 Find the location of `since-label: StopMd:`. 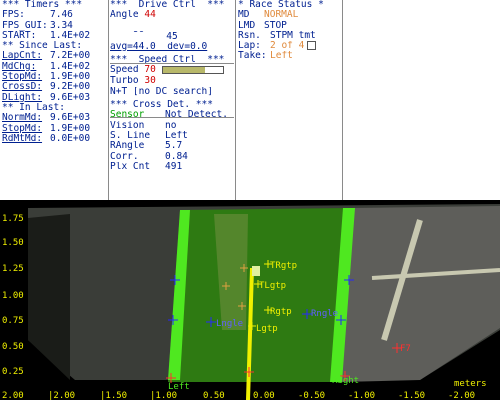

since-label: StopMd: is located at coordinates (26, 77).